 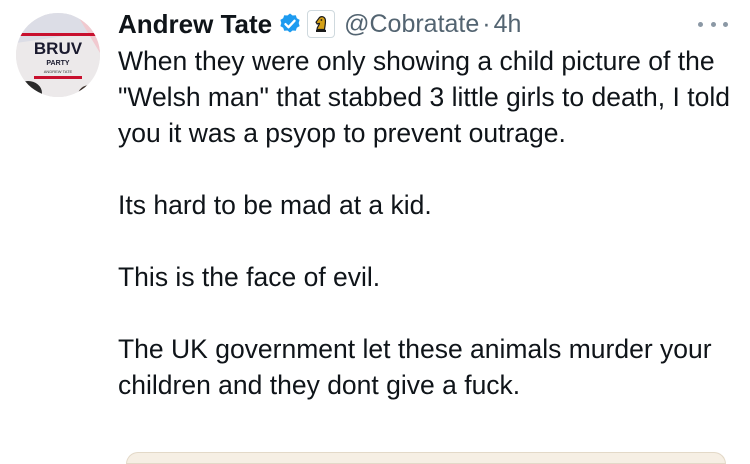 I want to click on author-handle: @Cobratate, so click(x=411, y=24).